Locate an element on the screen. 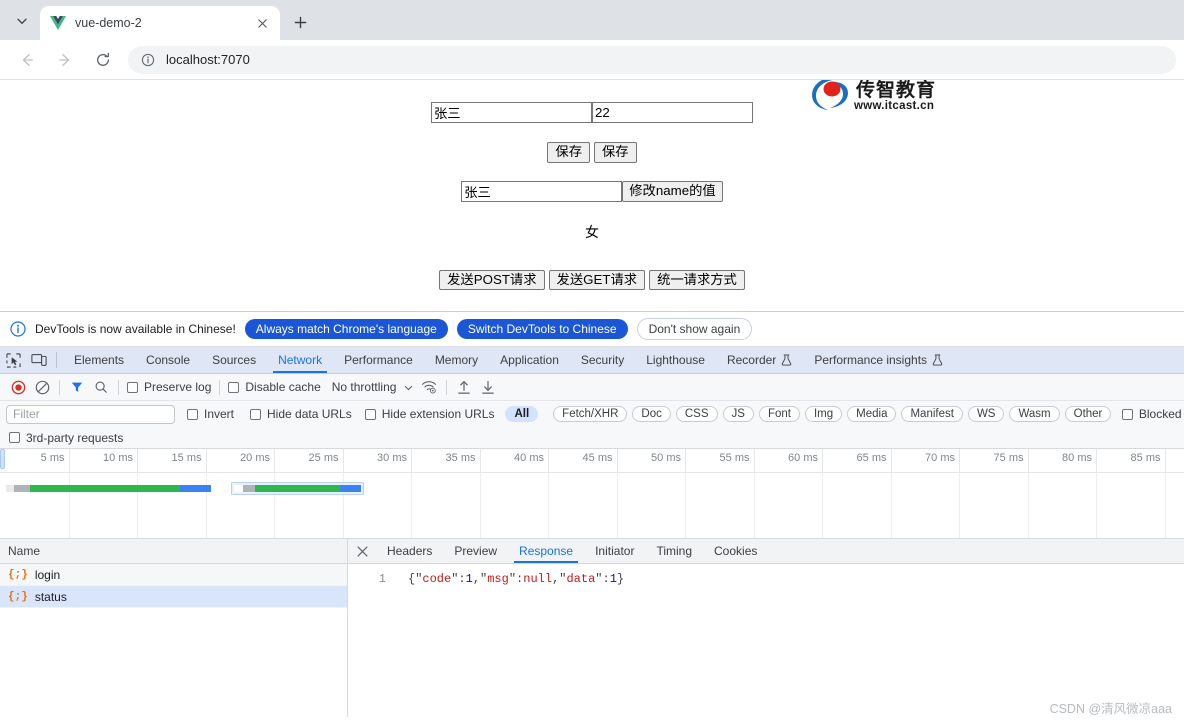 Image resolution: width=1184 pixels, height=723 pixels. save-buttons-row: 保存 保存 is located at coordinates (592, 152).